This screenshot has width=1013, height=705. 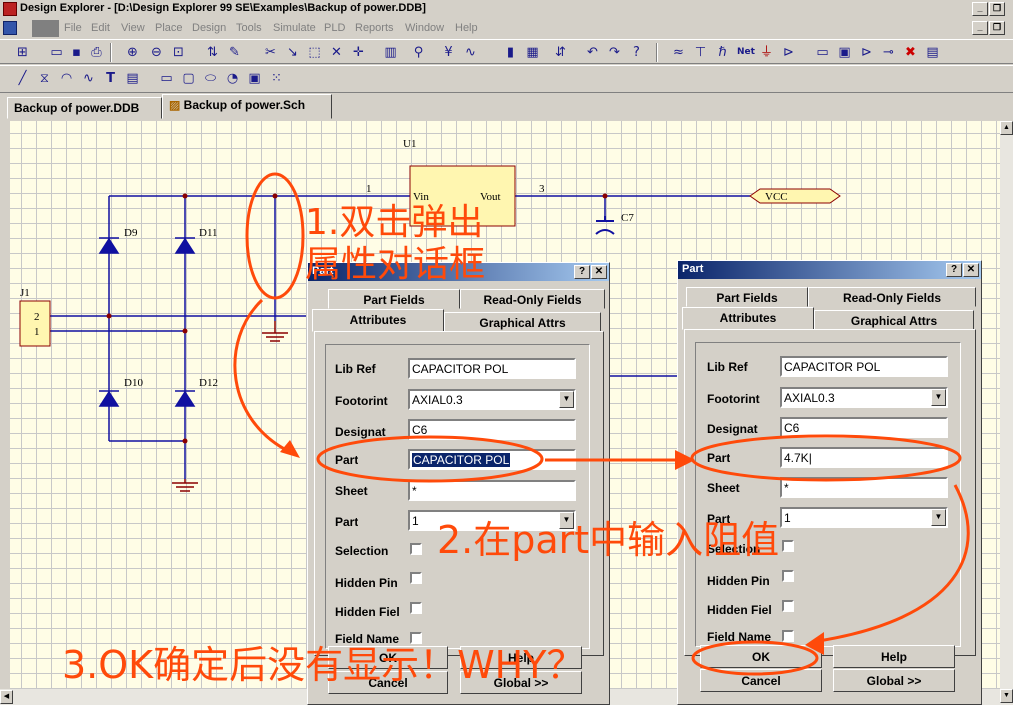 I want to click on annotation-step3: 3.OK确定后没有显示！WHY？, so click(x=323, y=665).